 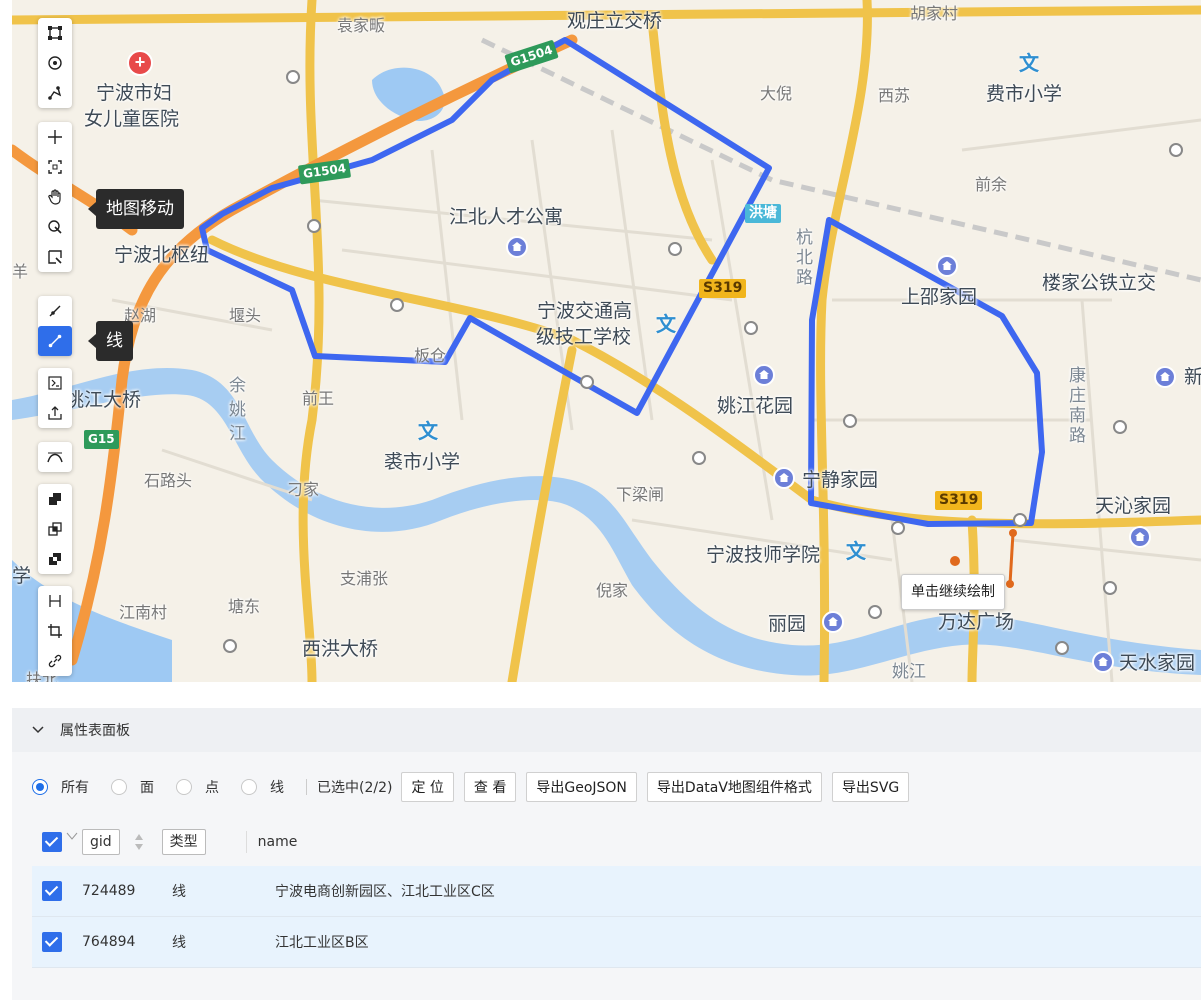 What do you see at coordinates (237, 410) in the screenshot?
I see `road-label: 余姚江` at bounding box center [237, 410].